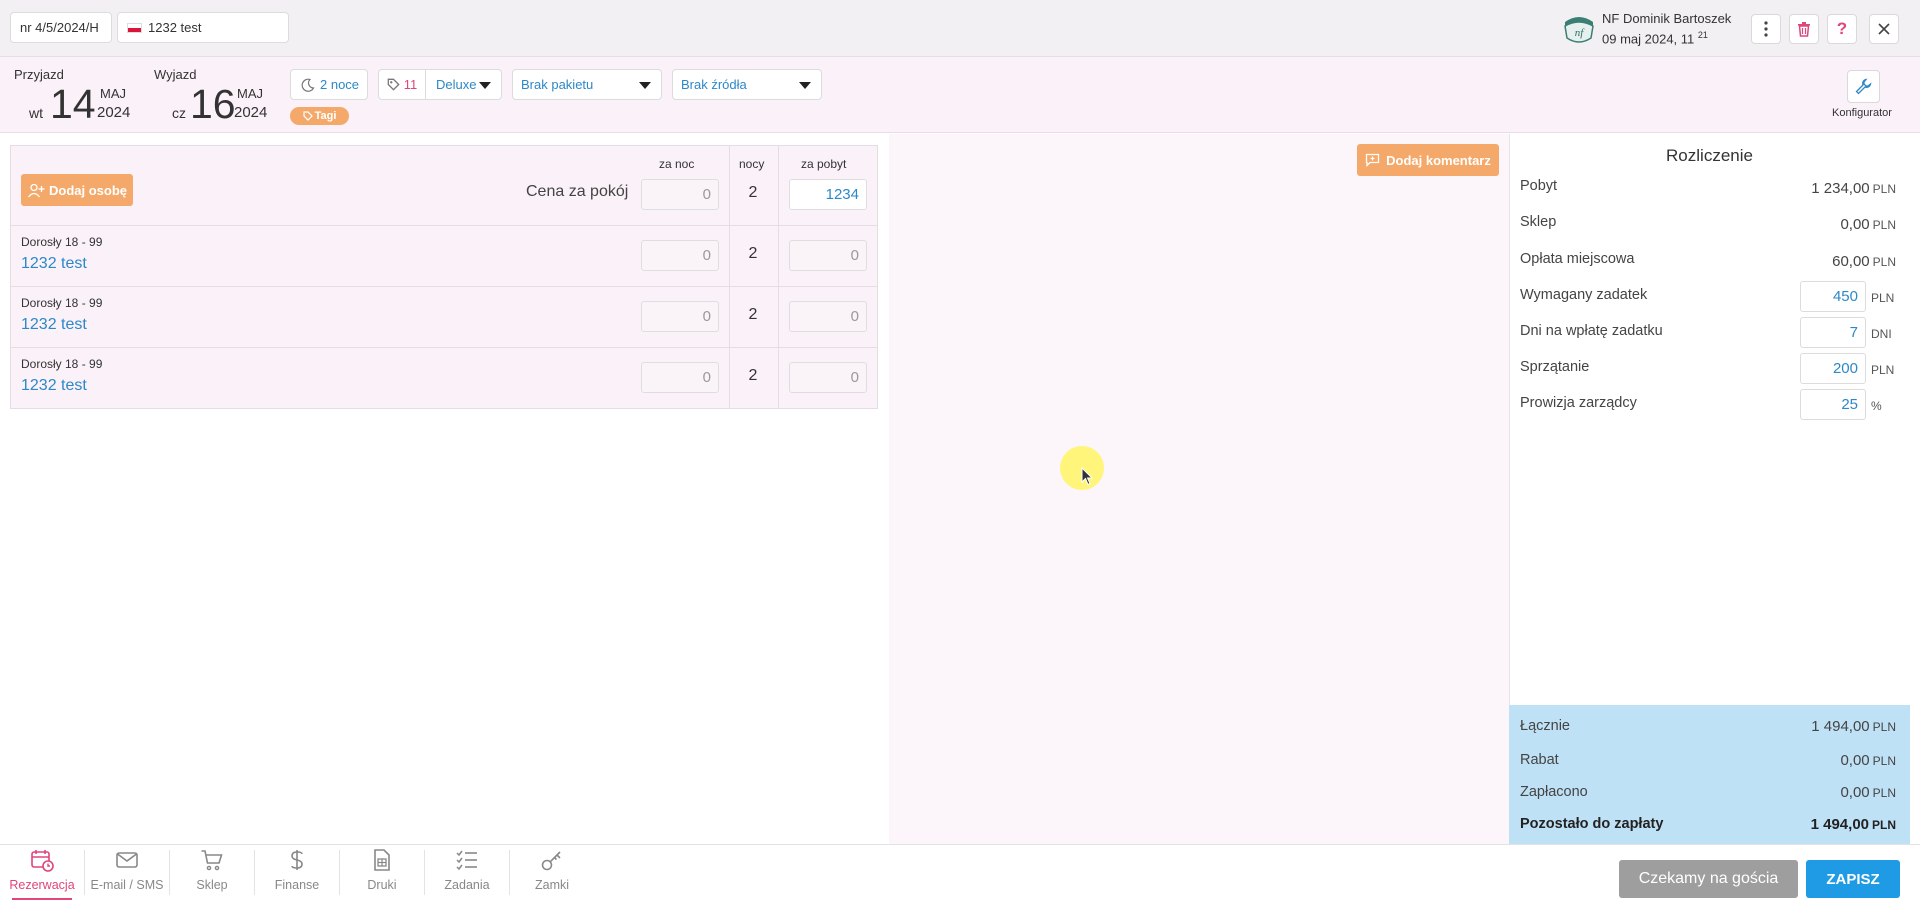 The image size is (1920, 900). I want to click on waiting-for-guest-button: Czekamy na gościa, so click(1708, 879).